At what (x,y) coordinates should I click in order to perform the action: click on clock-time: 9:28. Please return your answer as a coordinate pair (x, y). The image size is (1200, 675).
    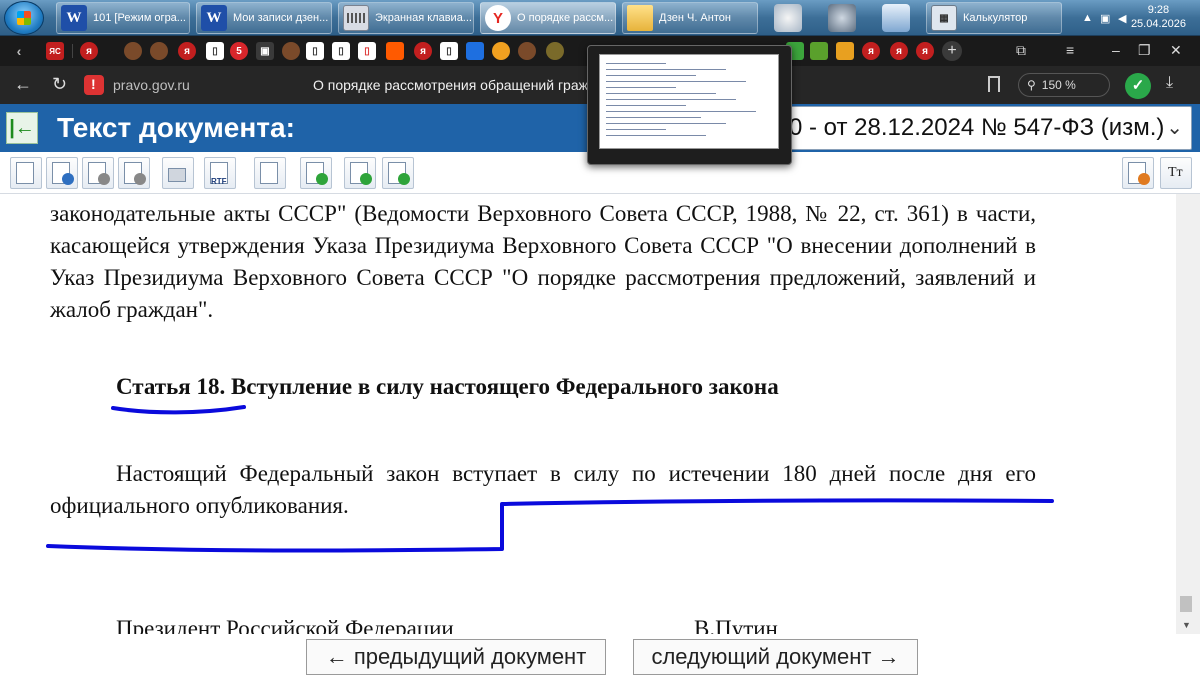
    Looking at the image, I should click on (1158, 10).